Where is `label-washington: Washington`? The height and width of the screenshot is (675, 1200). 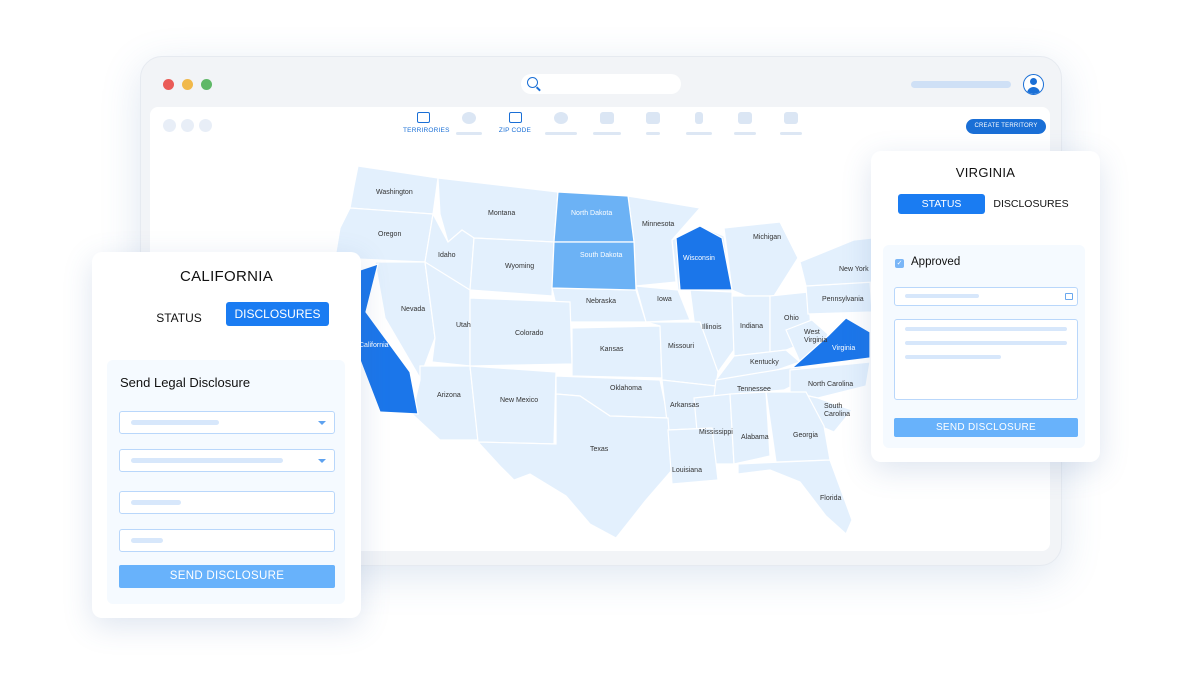
label-washington: Washington is located at coordinates (394, 192).